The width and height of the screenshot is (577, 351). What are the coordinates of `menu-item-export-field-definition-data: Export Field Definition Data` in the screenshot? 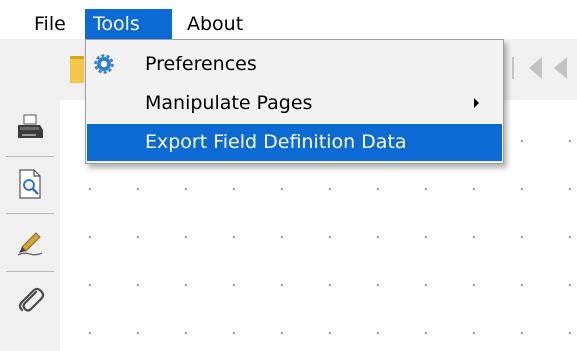 It's located at (294, 142).